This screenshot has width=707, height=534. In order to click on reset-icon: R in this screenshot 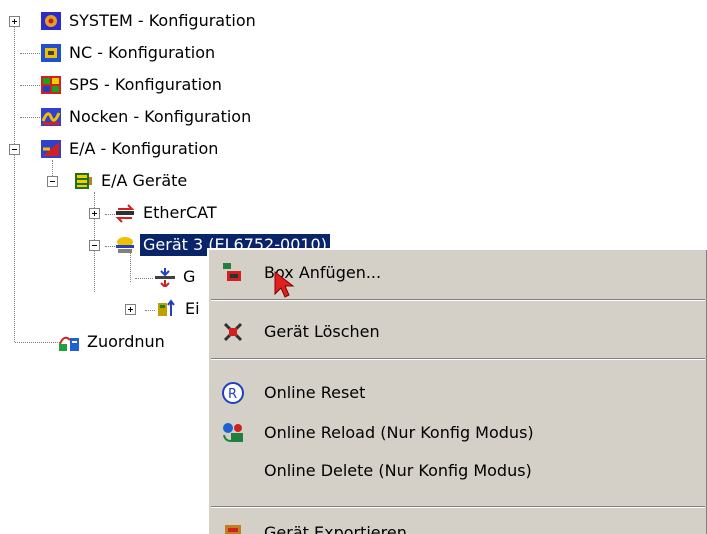, I will do `click(234, 393)`.